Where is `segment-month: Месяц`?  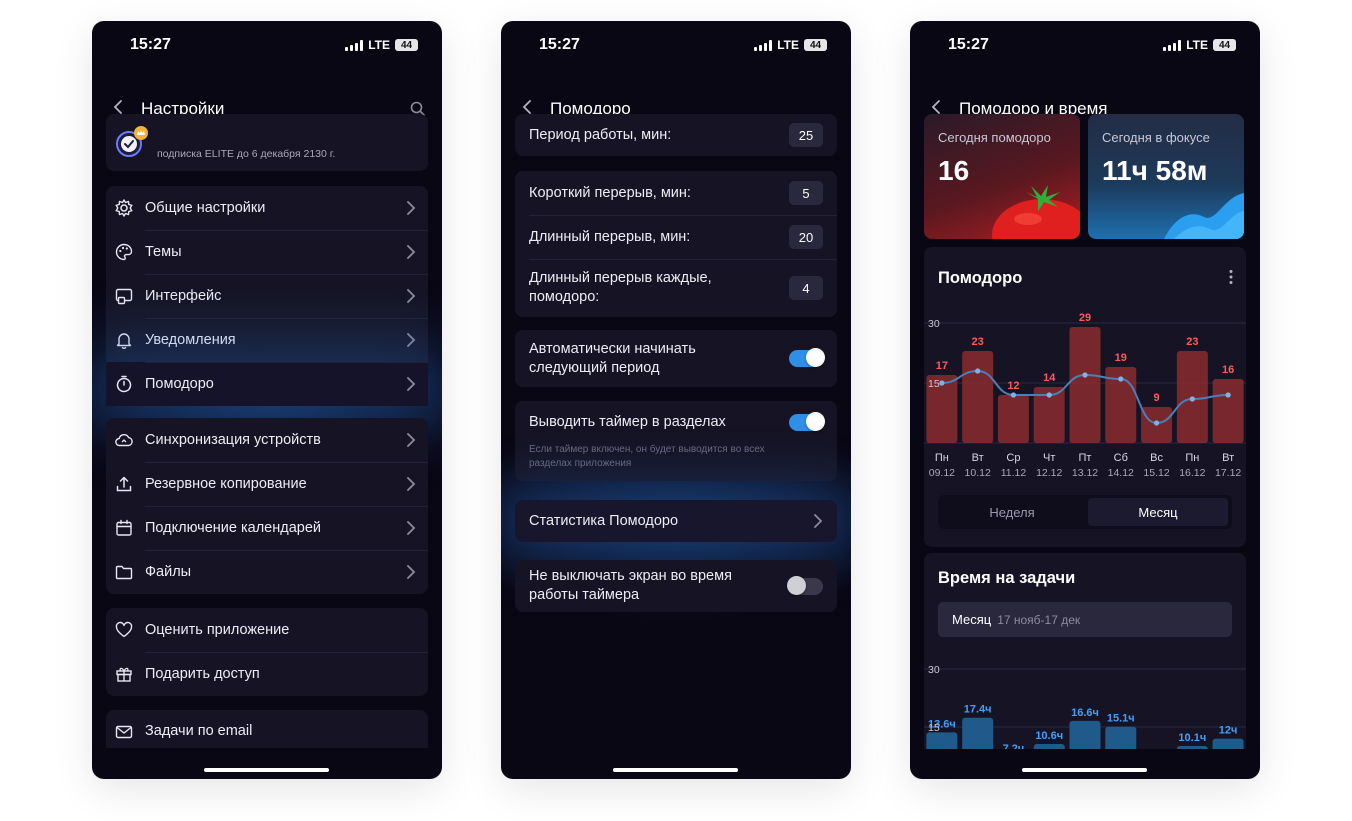 segment-month: Месяц is located at coordinates (1158, 512).